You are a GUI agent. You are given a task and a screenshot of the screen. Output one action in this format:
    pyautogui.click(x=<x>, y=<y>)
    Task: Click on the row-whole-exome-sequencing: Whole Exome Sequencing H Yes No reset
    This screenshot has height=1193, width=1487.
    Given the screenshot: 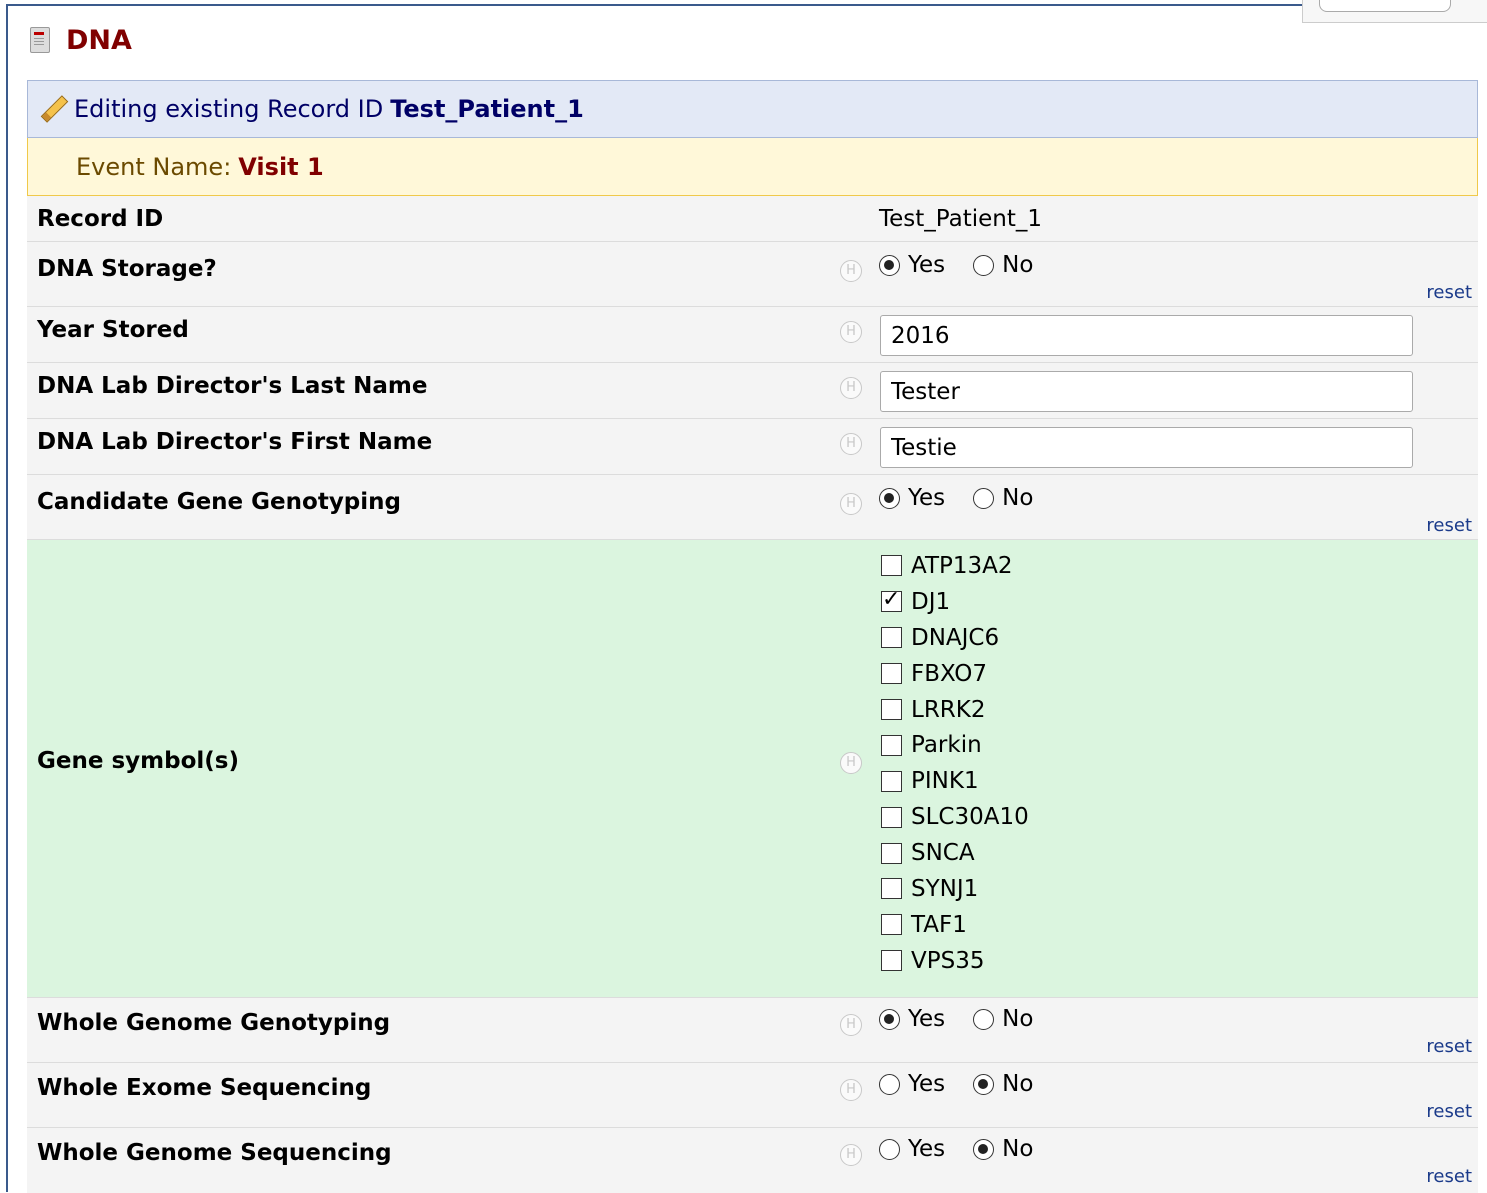 What is the action you would take?
    pyautogui.click(x=752, y=1095)
    